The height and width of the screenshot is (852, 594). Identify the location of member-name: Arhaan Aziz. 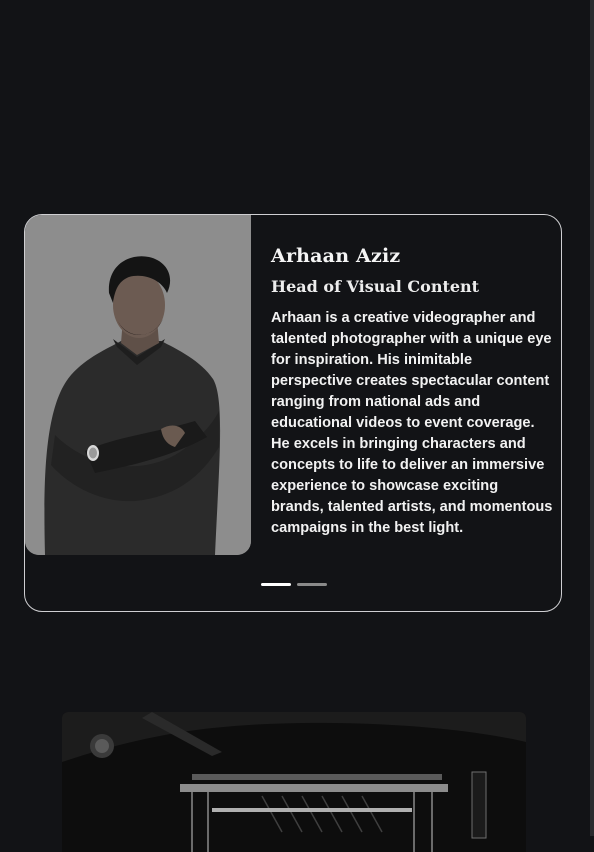
(336, 256).